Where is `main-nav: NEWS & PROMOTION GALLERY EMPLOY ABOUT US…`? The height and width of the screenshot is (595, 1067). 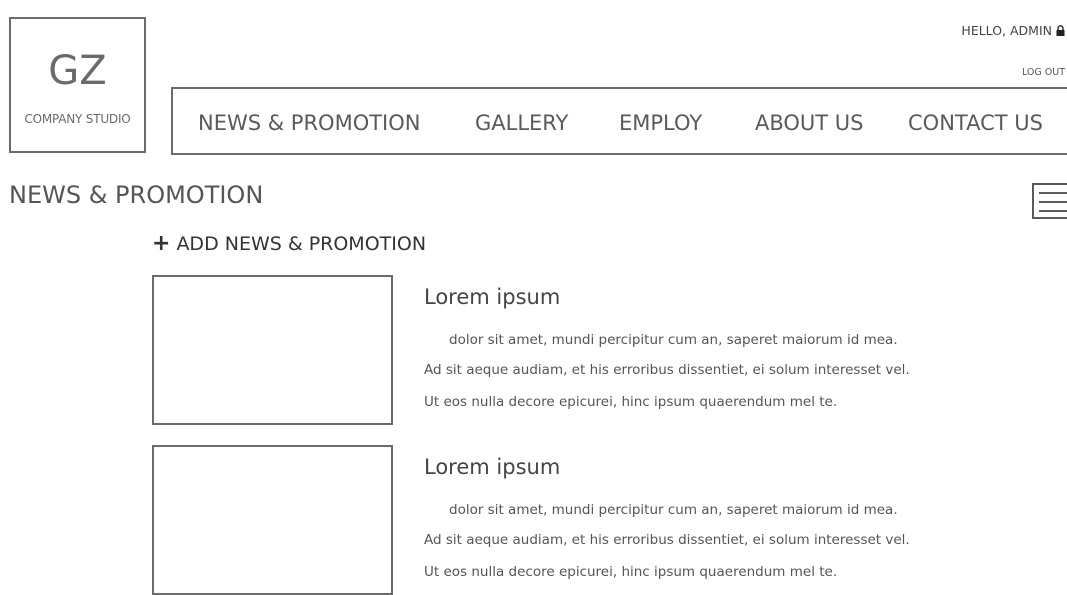 main-nav: NEWS & PROMOTION GALLERY EMPLOY ABOUT US… is located at coordinates (619, 121).